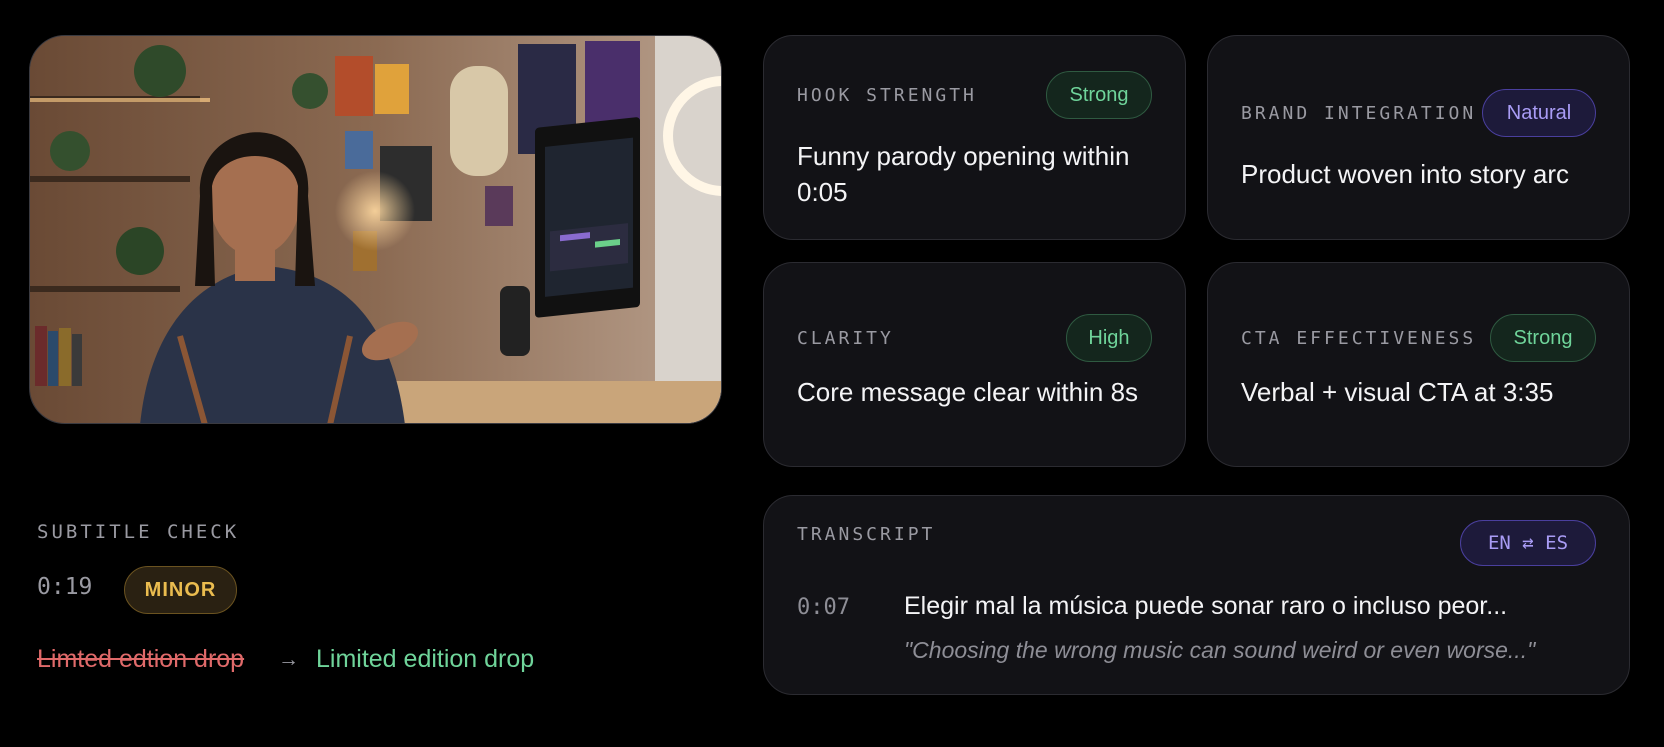  What do you see at coordinates (1397, 392) in the screenshot?
I see `card-value: Verbal + visual CTA at 3:35` at bounding box center [1397, 392].